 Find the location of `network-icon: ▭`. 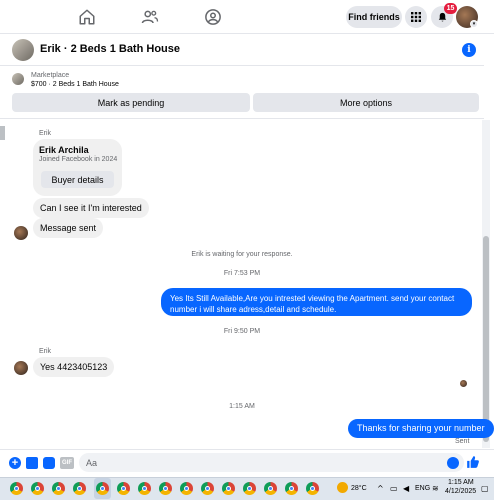

network-icon: ▭ is located at coordinates (394, 488).